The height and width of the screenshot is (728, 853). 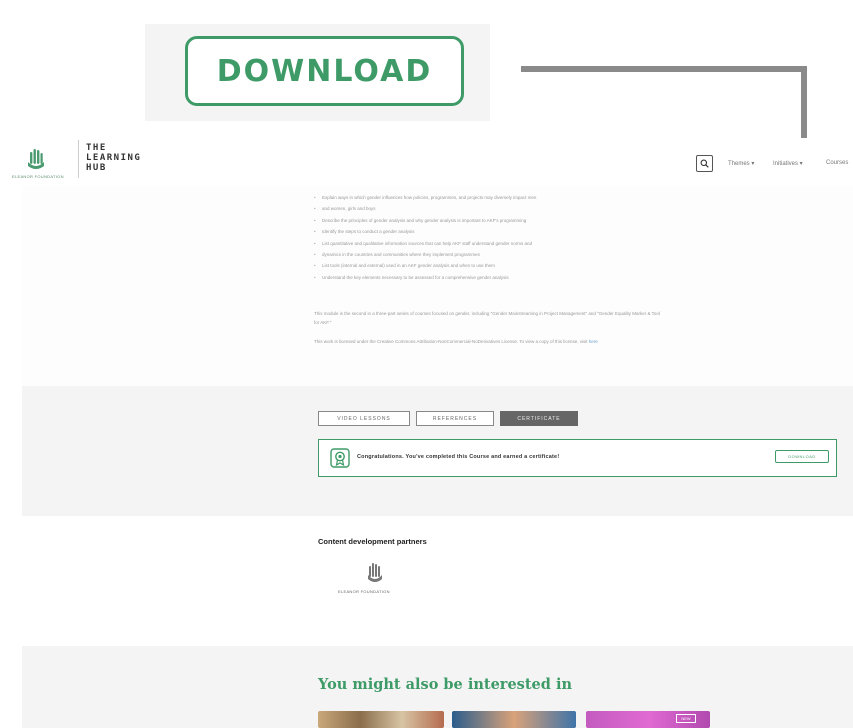 I want to click on tab-references: REFERENCES, so click(x=455, y=418).